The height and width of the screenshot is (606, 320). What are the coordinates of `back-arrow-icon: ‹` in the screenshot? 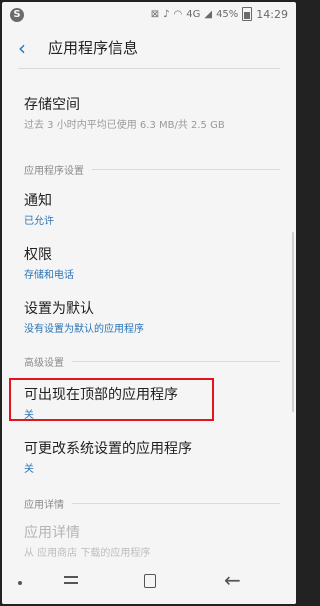 It's located at (28, 48).